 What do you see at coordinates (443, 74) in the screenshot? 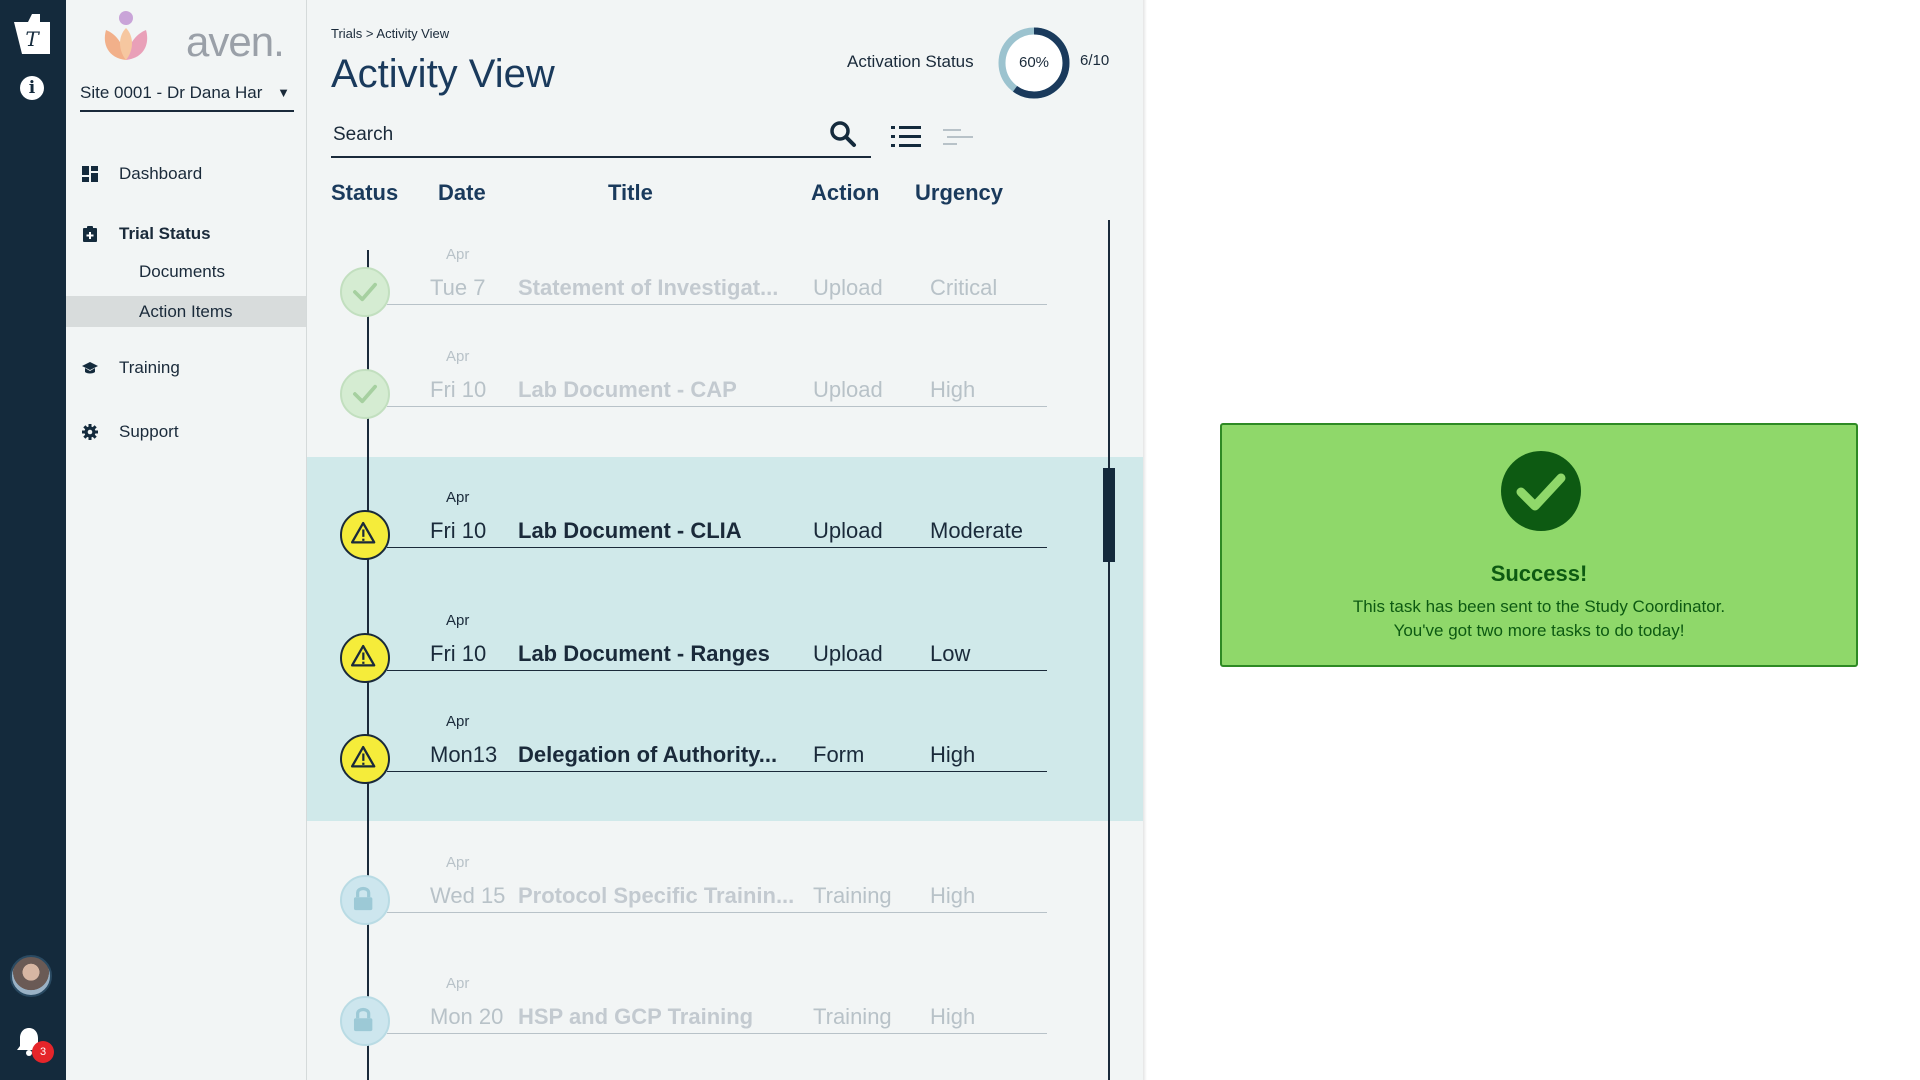
I see `page-title: Activity View` at bounding box center [443, 74].